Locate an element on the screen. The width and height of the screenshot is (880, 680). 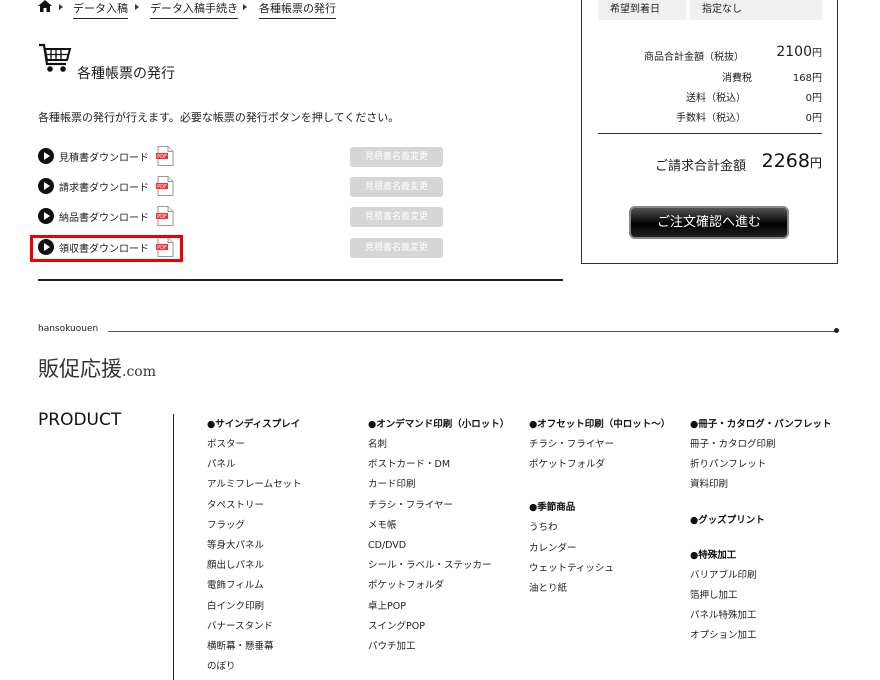
product-link: 卓上POP is located at coordinates (438, 607).